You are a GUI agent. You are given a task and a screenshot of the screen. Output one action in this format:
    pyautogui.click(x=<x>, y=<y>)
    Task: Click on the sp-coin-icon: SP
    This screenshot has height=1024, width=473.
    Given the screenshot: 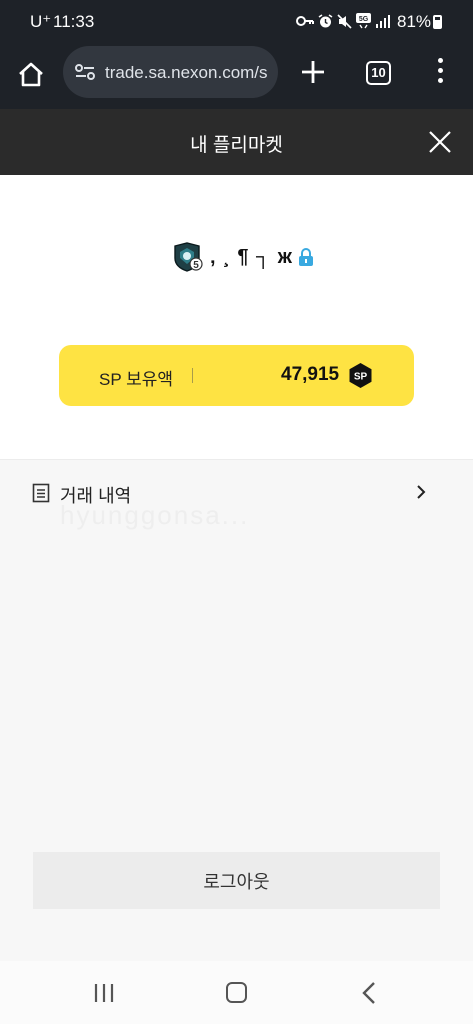 What is the action you would take?
    pyautogui.click(x=360, y=375)
    